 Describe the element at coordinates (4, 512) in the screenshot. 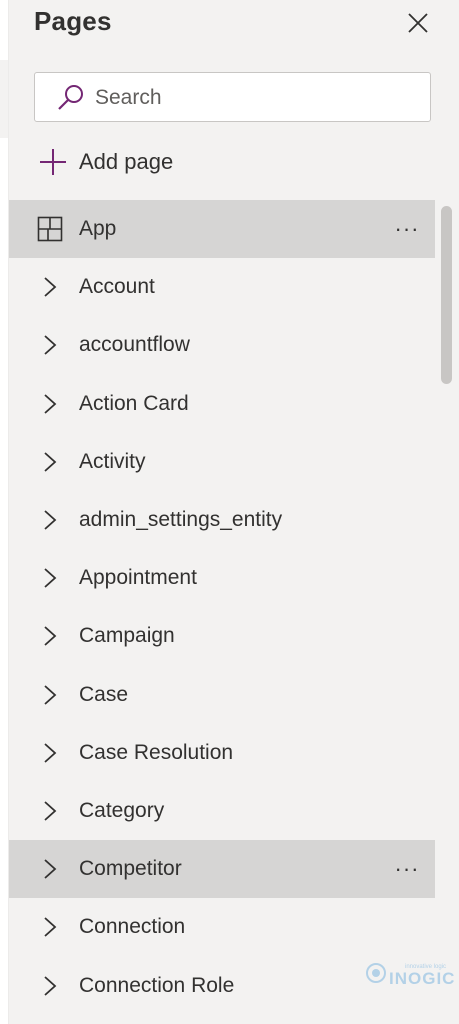

I see `left-canvas-edge` at that location.